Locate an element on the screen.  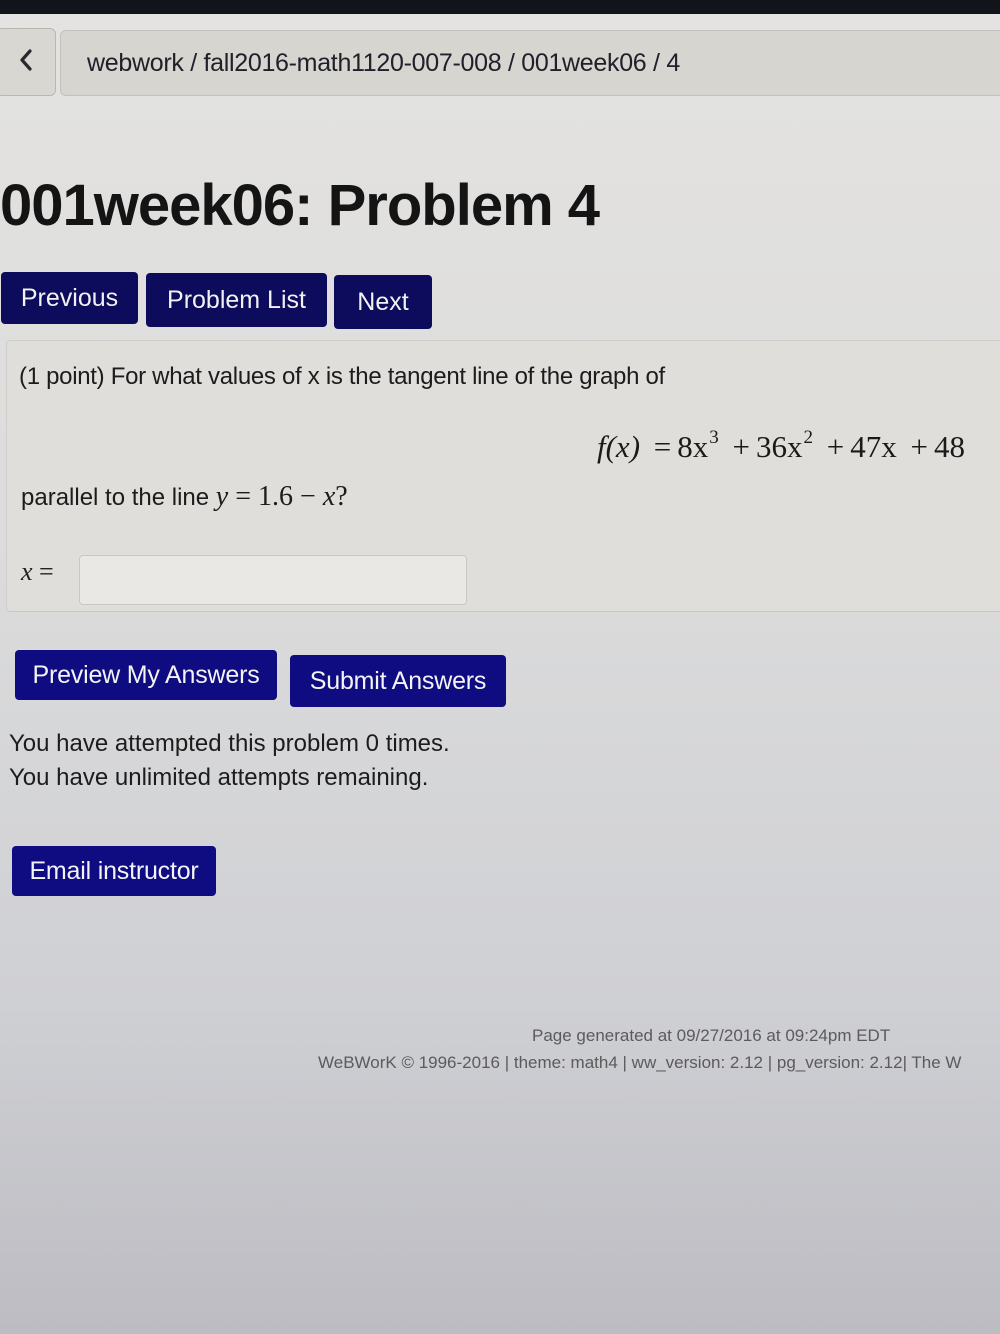
next-button: Next is located at coordinates (383, 302).